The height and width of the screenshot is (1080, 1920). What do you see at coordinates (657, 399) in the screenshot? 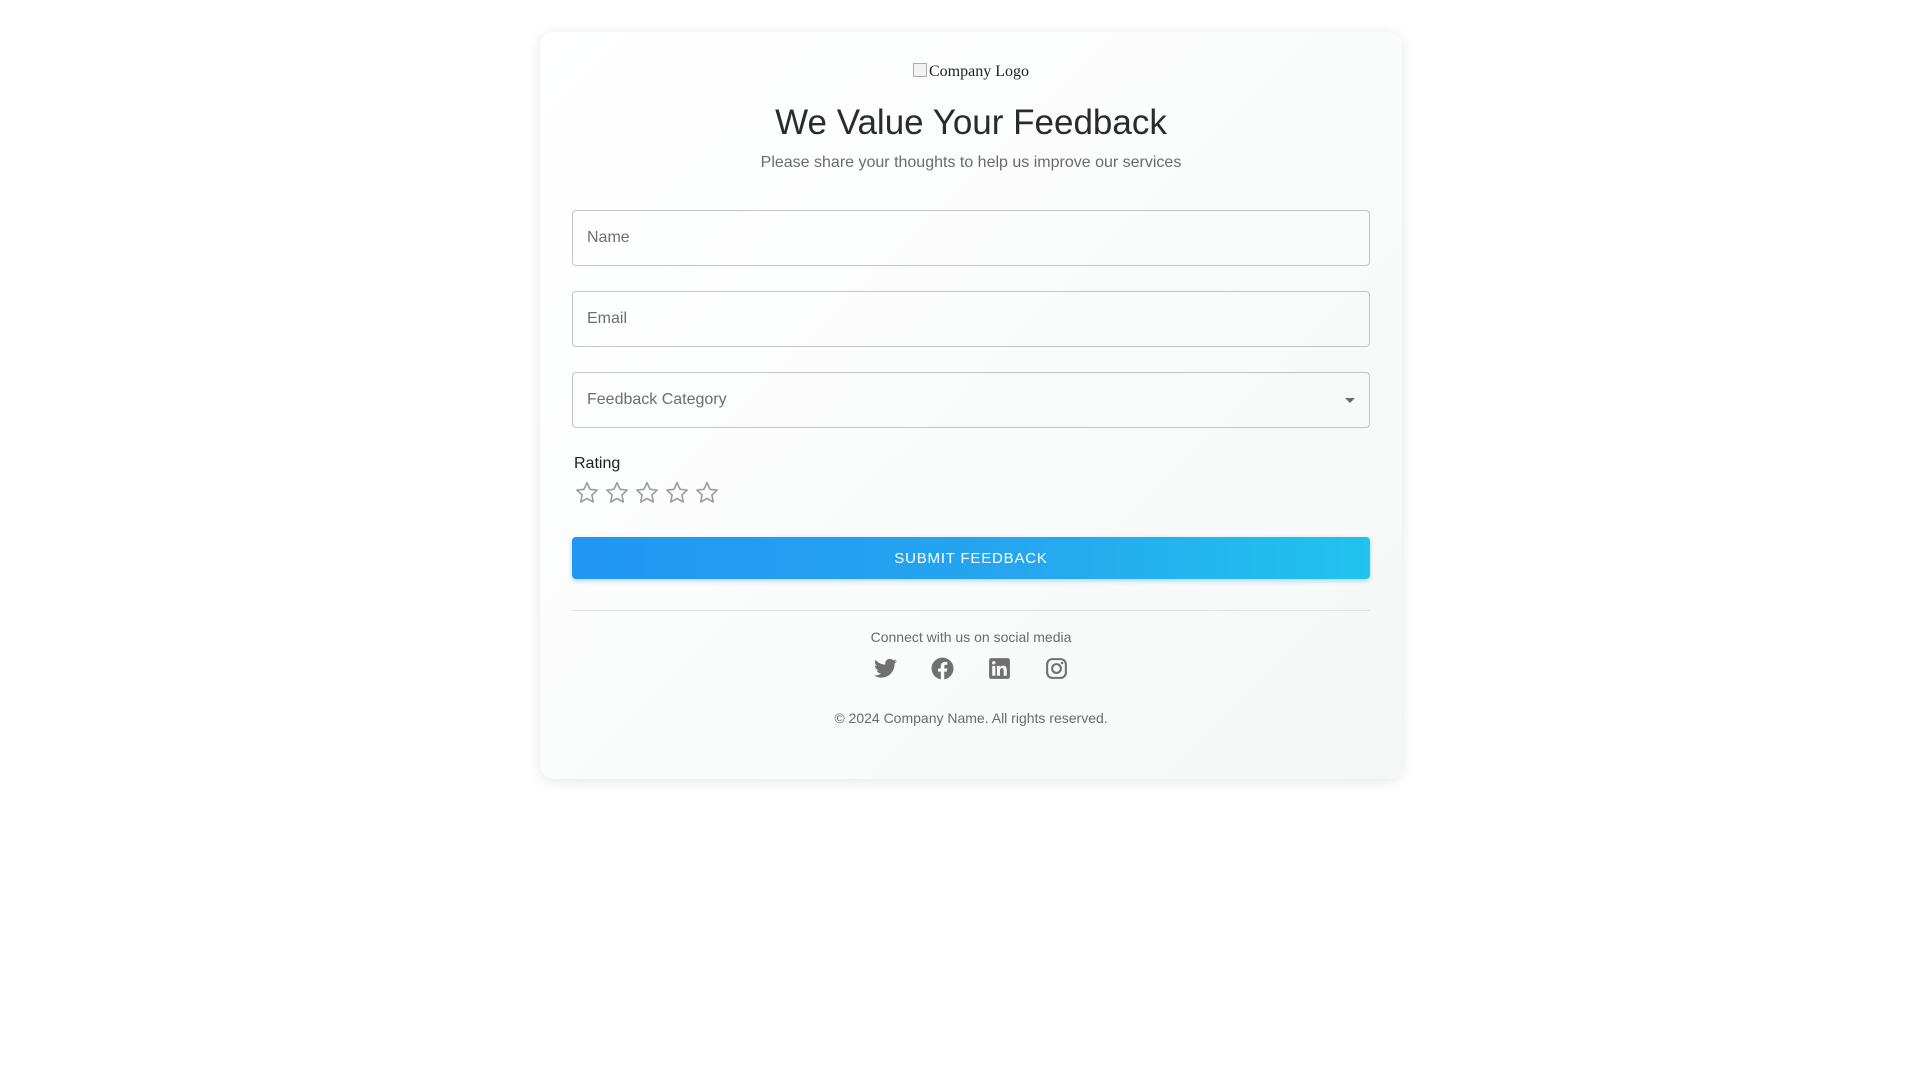
I see `feedback-category-label: Feedback Category` at bounding box center [657, 399].